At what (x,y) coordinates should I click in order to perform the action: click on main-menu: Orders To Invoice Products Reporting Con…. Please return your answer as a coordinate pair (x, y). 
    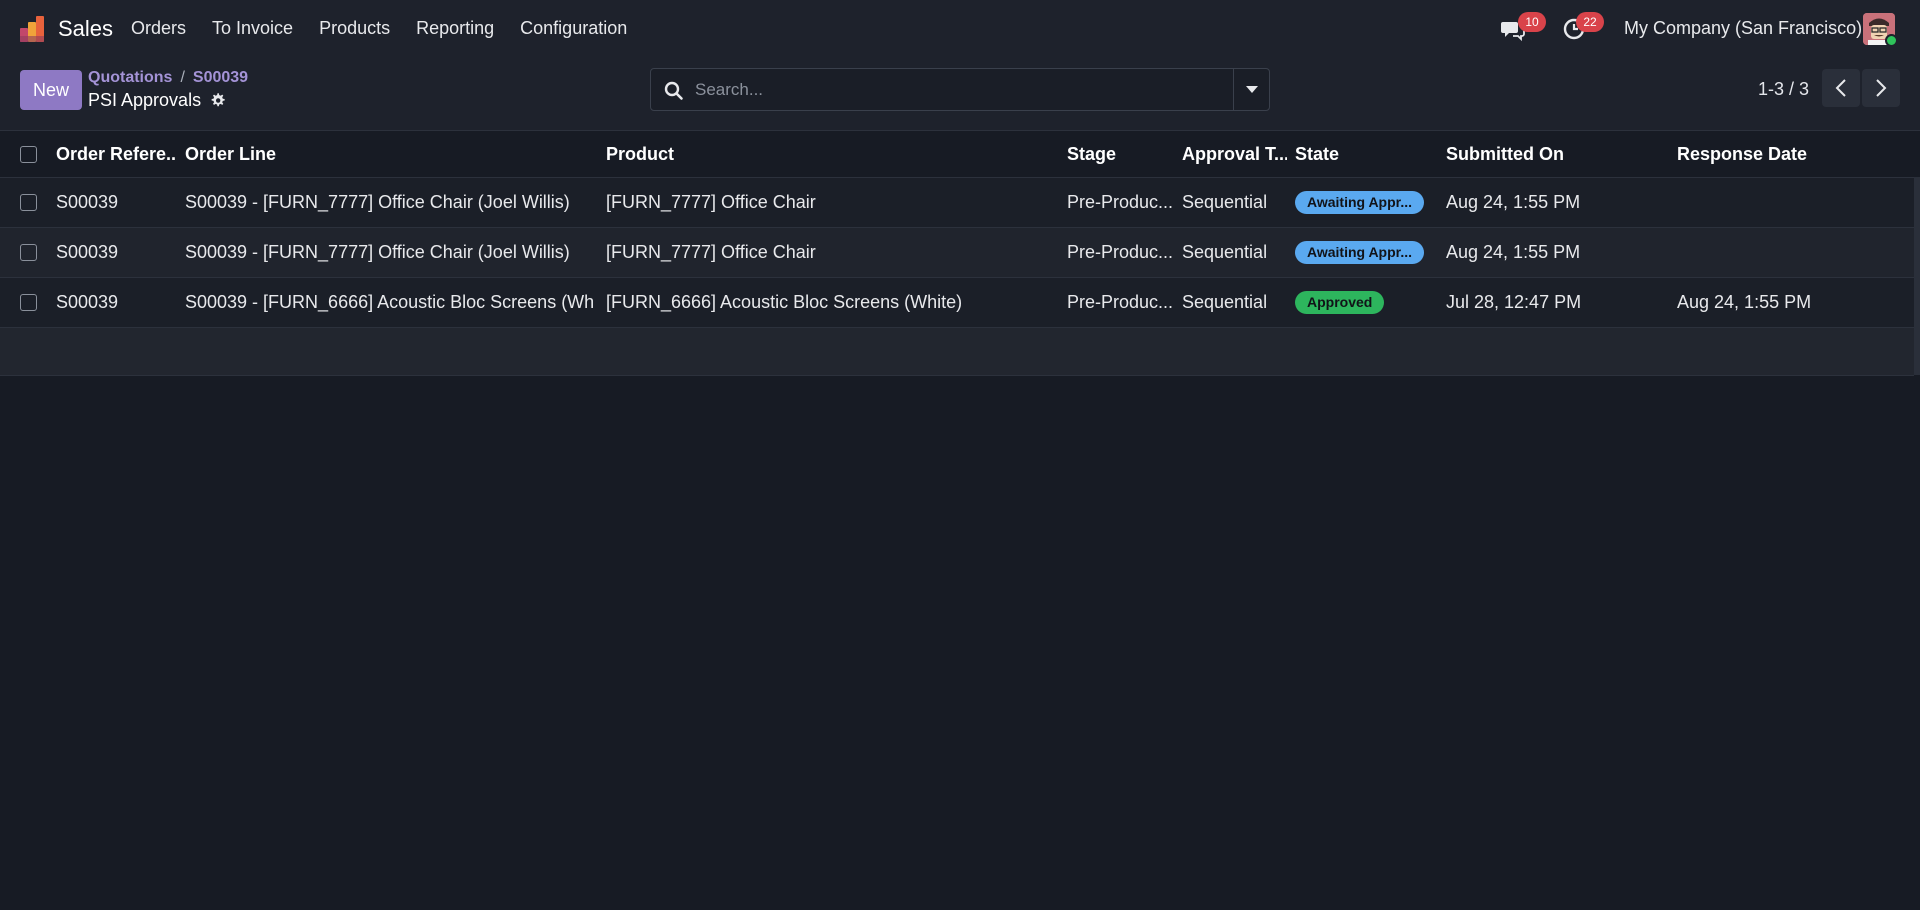
    Looking at the image, I should click on (392, 28).